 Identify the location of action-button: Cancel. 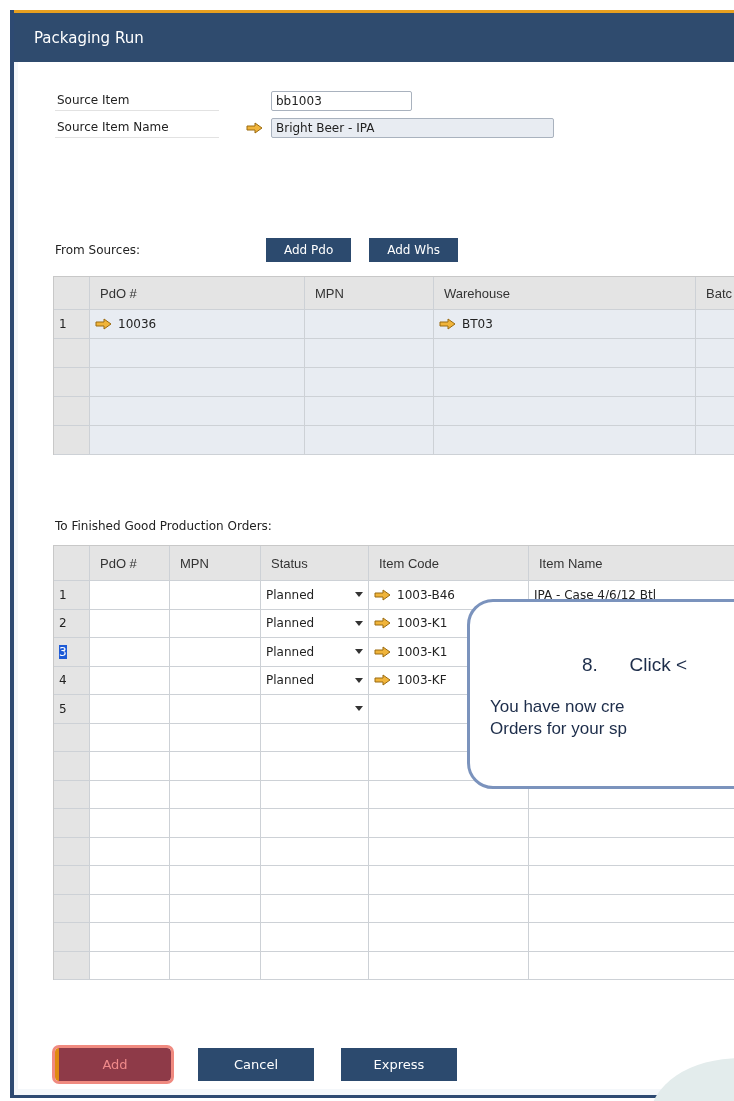
(256, 1064).